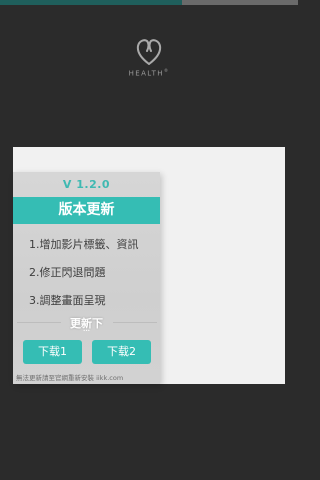 This screenshot has height=480, width=320. Describe the element at coordinates (86, 323) in the screenshot. I see `update-divider: 更新下 •••` at that location.